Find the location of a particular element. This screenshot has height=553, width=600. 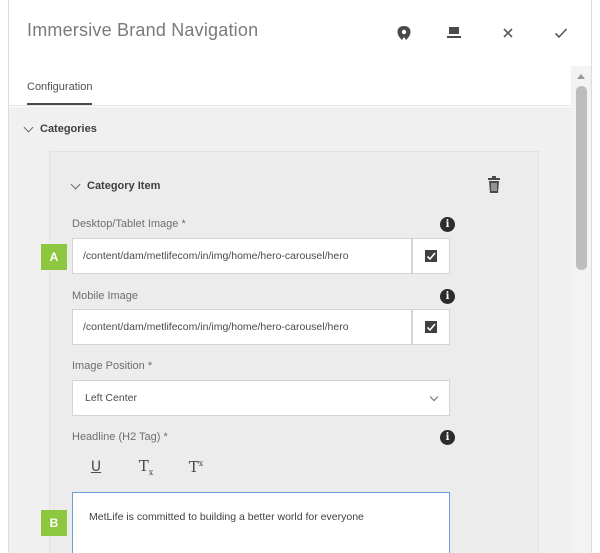

superscript-glyph: T is located at coordinates (193, 467).